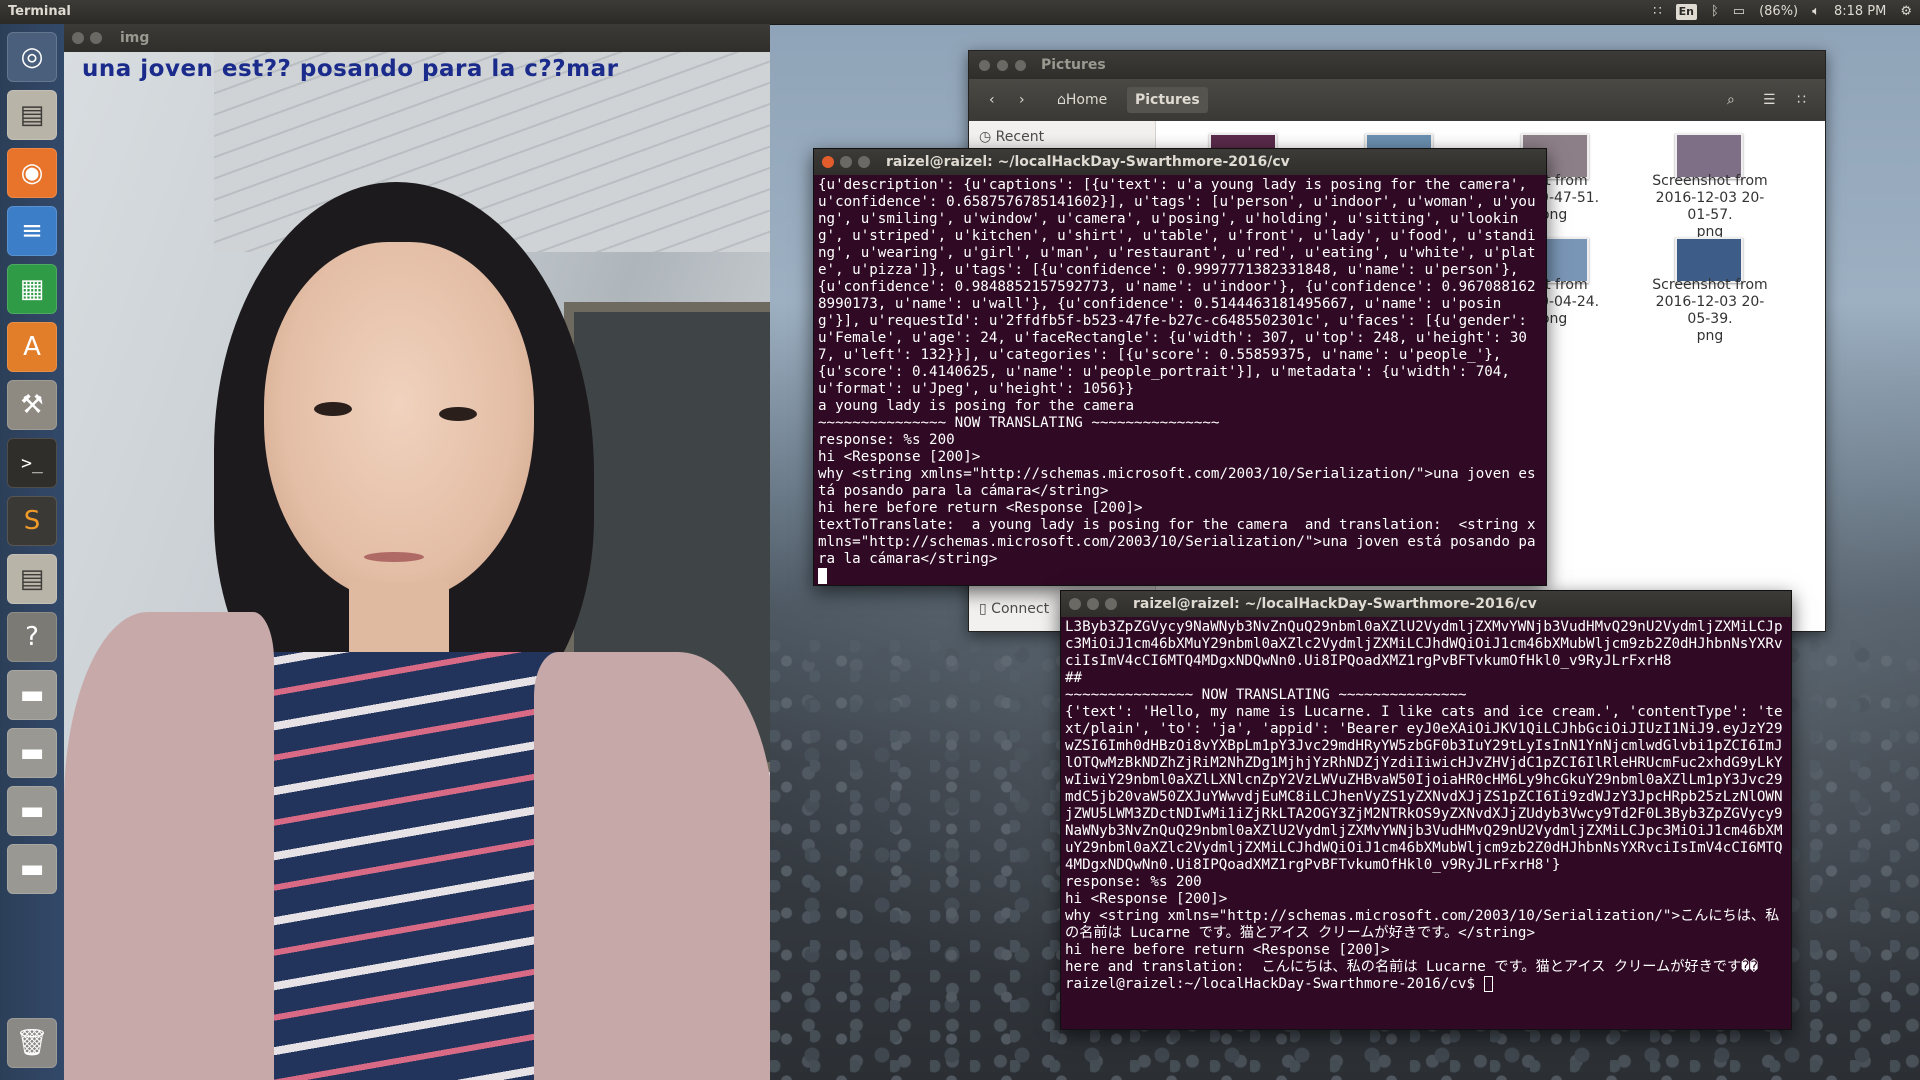 The width and height of the screenshot is (1920, 1080). What do you see at coordinates (32, 1043) in the screenshot?
I see `trash-icon: 🗑︎` at bounding box center [32, 1043].